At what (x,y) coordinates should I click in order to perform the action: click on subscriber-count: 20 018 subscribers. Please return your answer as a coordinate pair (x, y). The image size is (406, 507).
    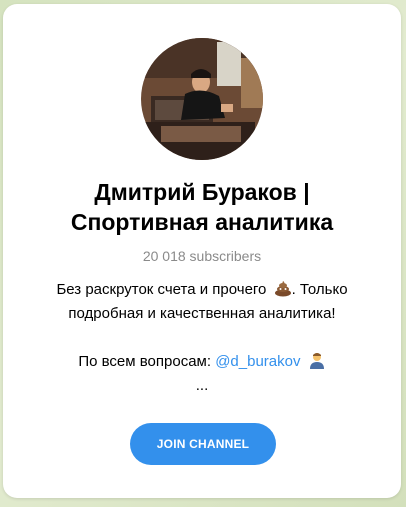
    Looking at the image, I should click on (202, 256).